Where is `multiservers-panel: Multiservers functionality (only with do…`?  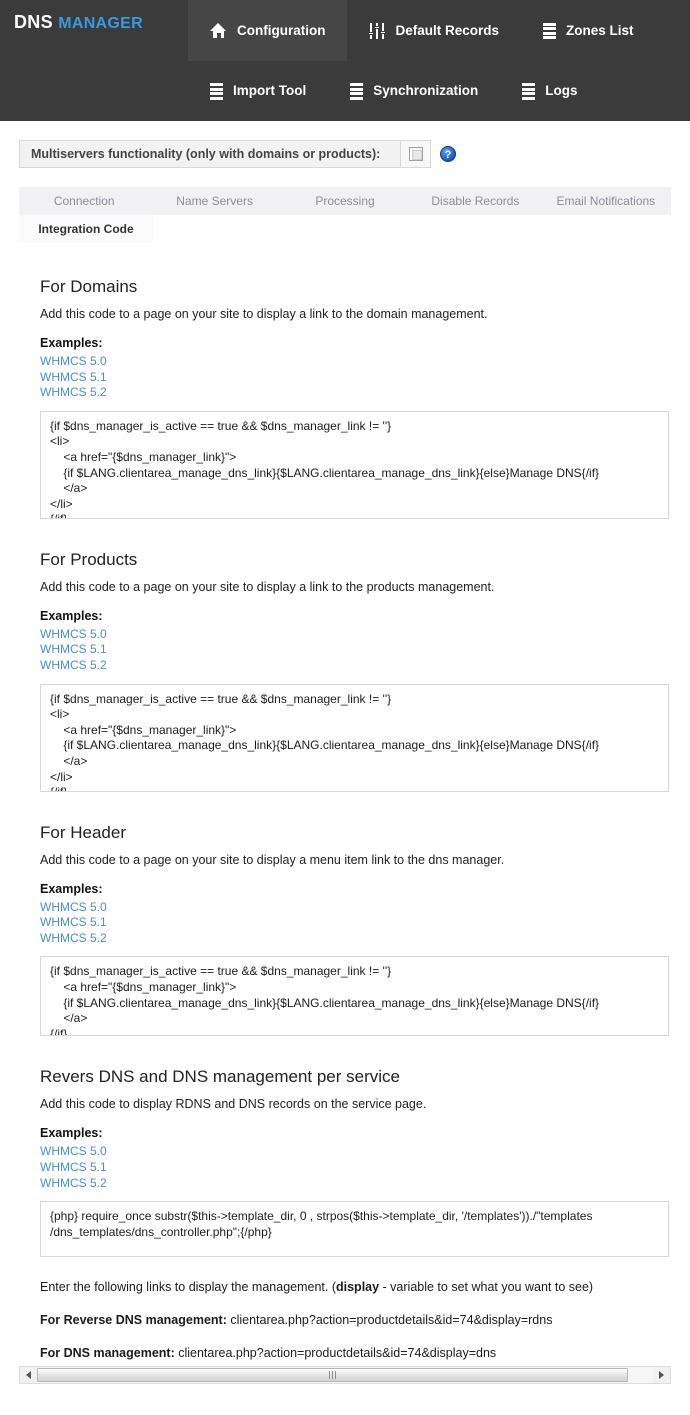
multiservers-panel: Multiservers functionality (only with do… is located at coordinates (345, 154).